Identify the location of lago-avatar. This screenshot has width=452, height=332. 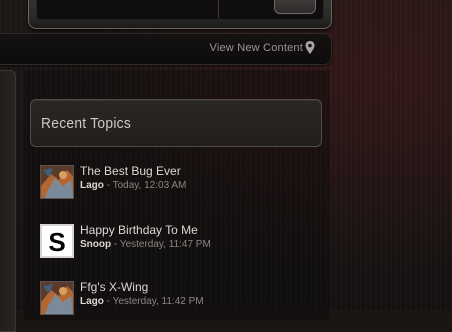
(57, 182).